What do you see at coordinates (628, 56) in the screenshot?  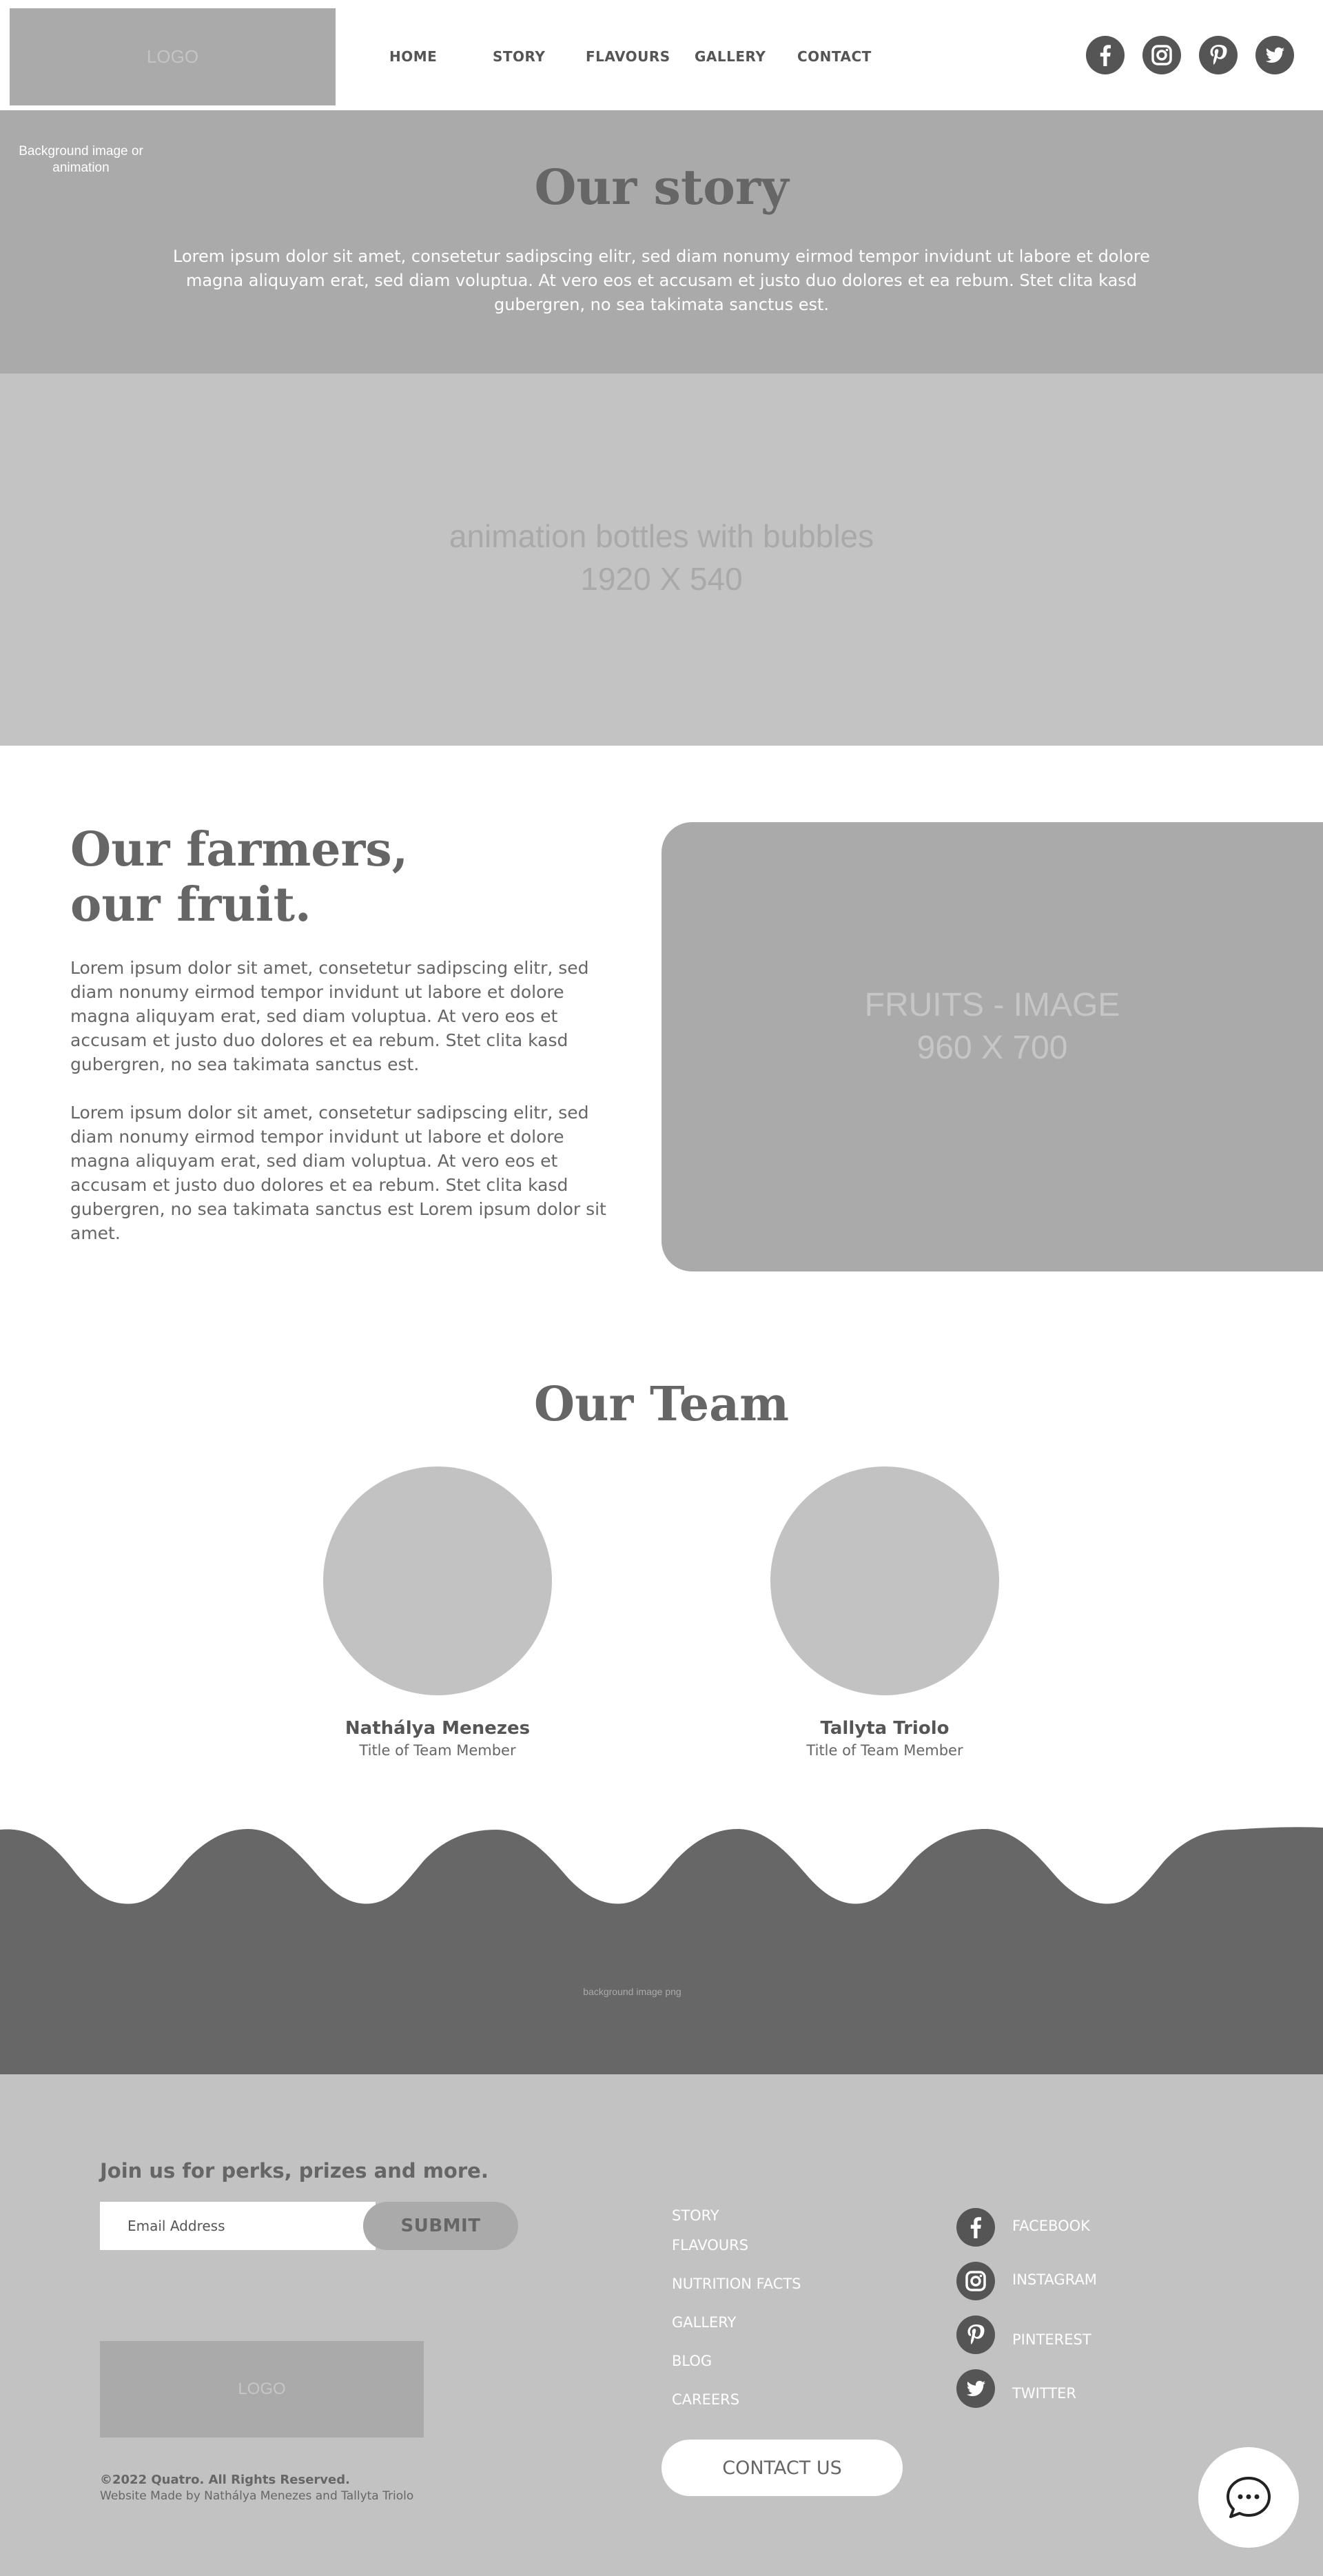 I see `nav-flavours: FLAVOURS` at bounding box center [628, 56].